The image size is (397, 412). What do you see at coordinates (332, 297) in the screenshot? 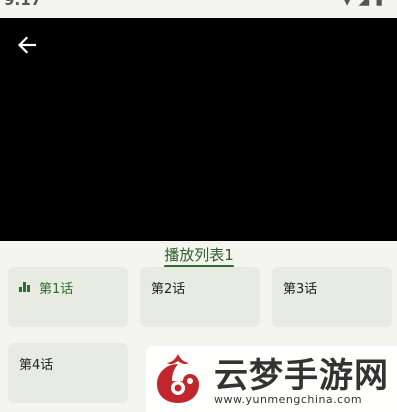
I see `episode-item-3: 第3话` at bounding box center [332, 297].